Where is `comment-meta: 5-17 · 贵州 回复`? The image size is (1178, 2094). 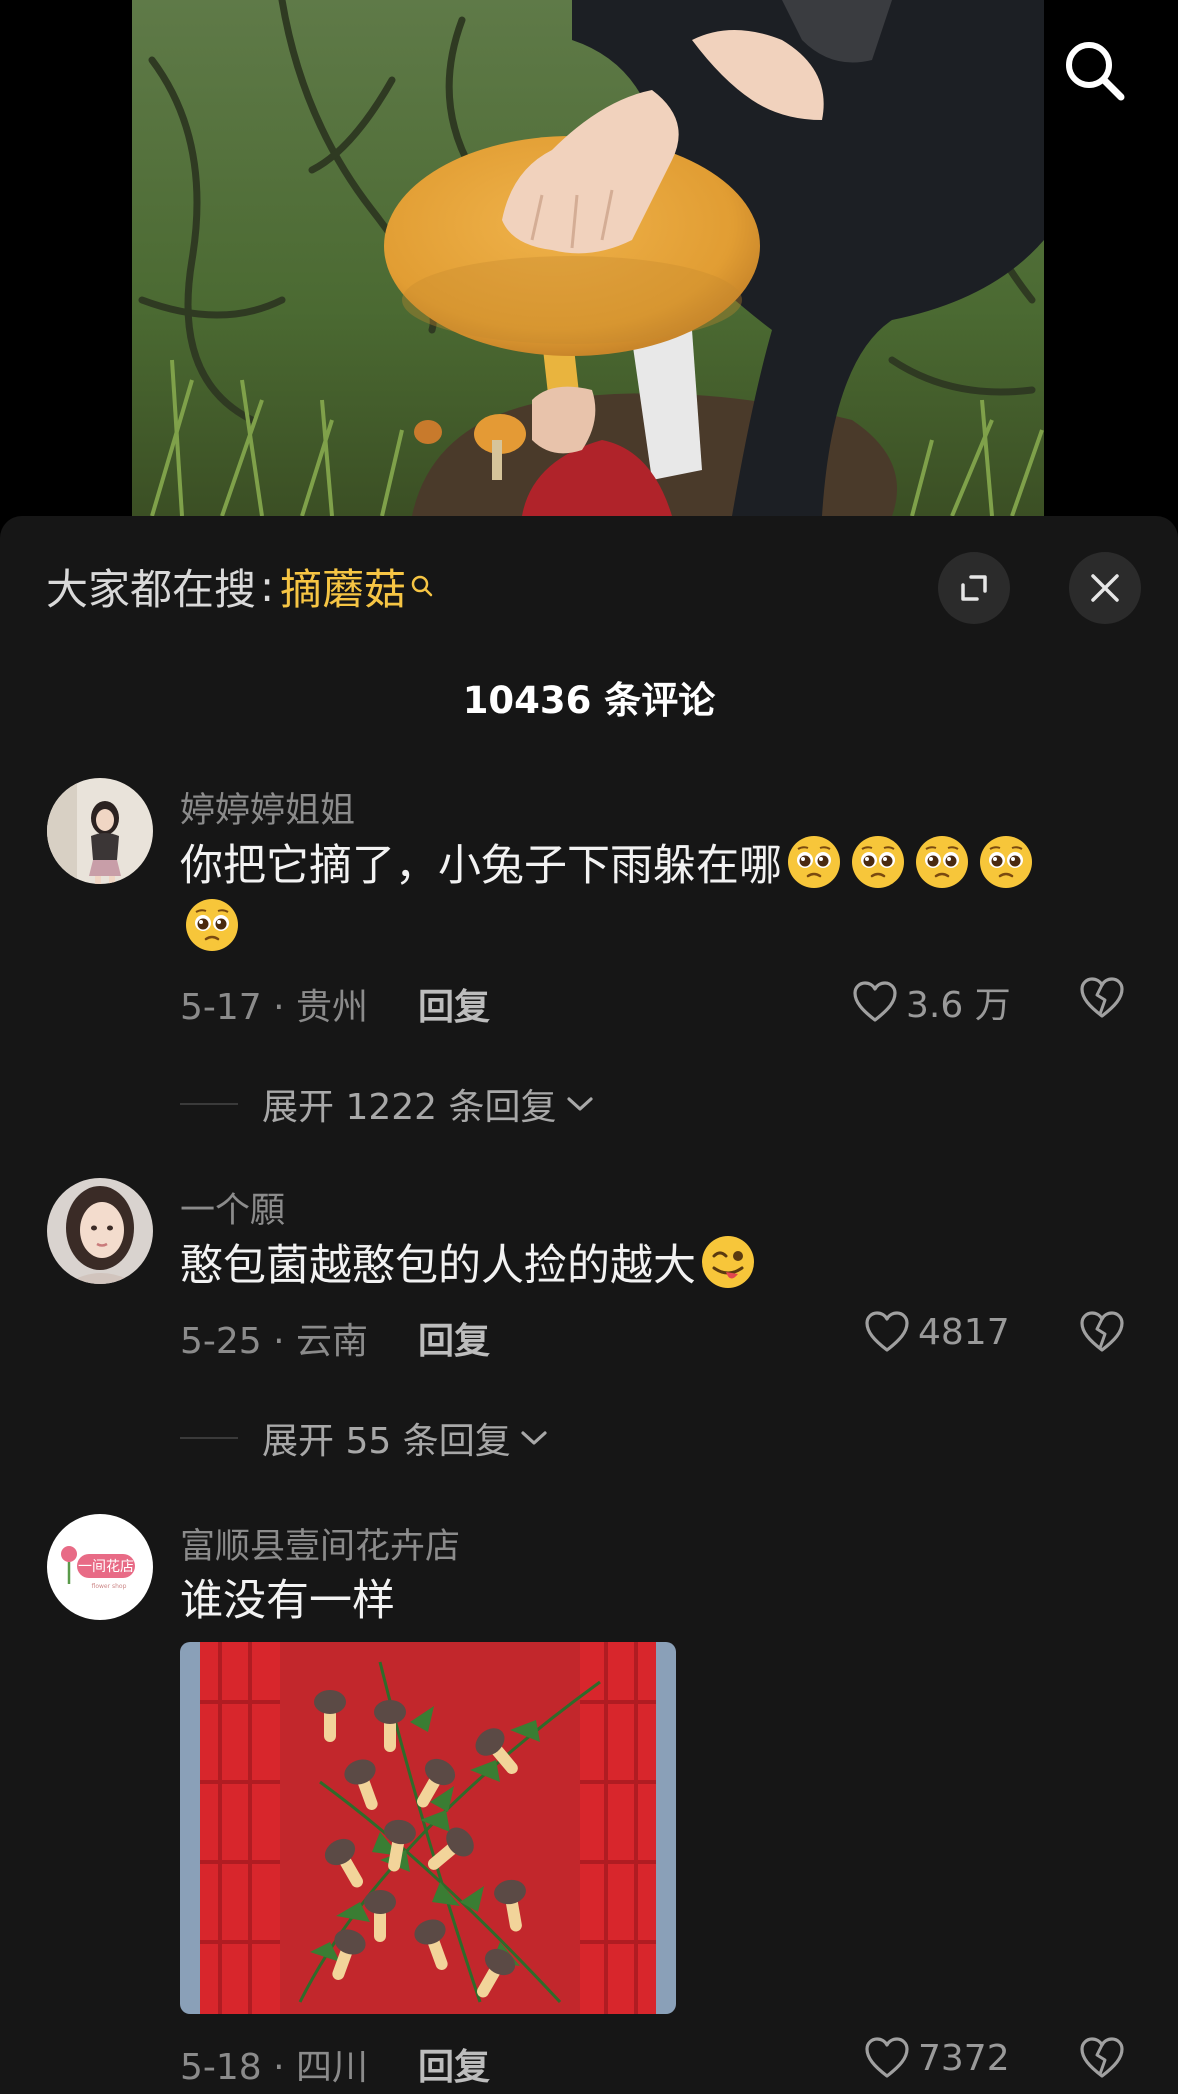 comment-meta: 5-17 · 贵州 回复 is located at coordinates (335, 1004).